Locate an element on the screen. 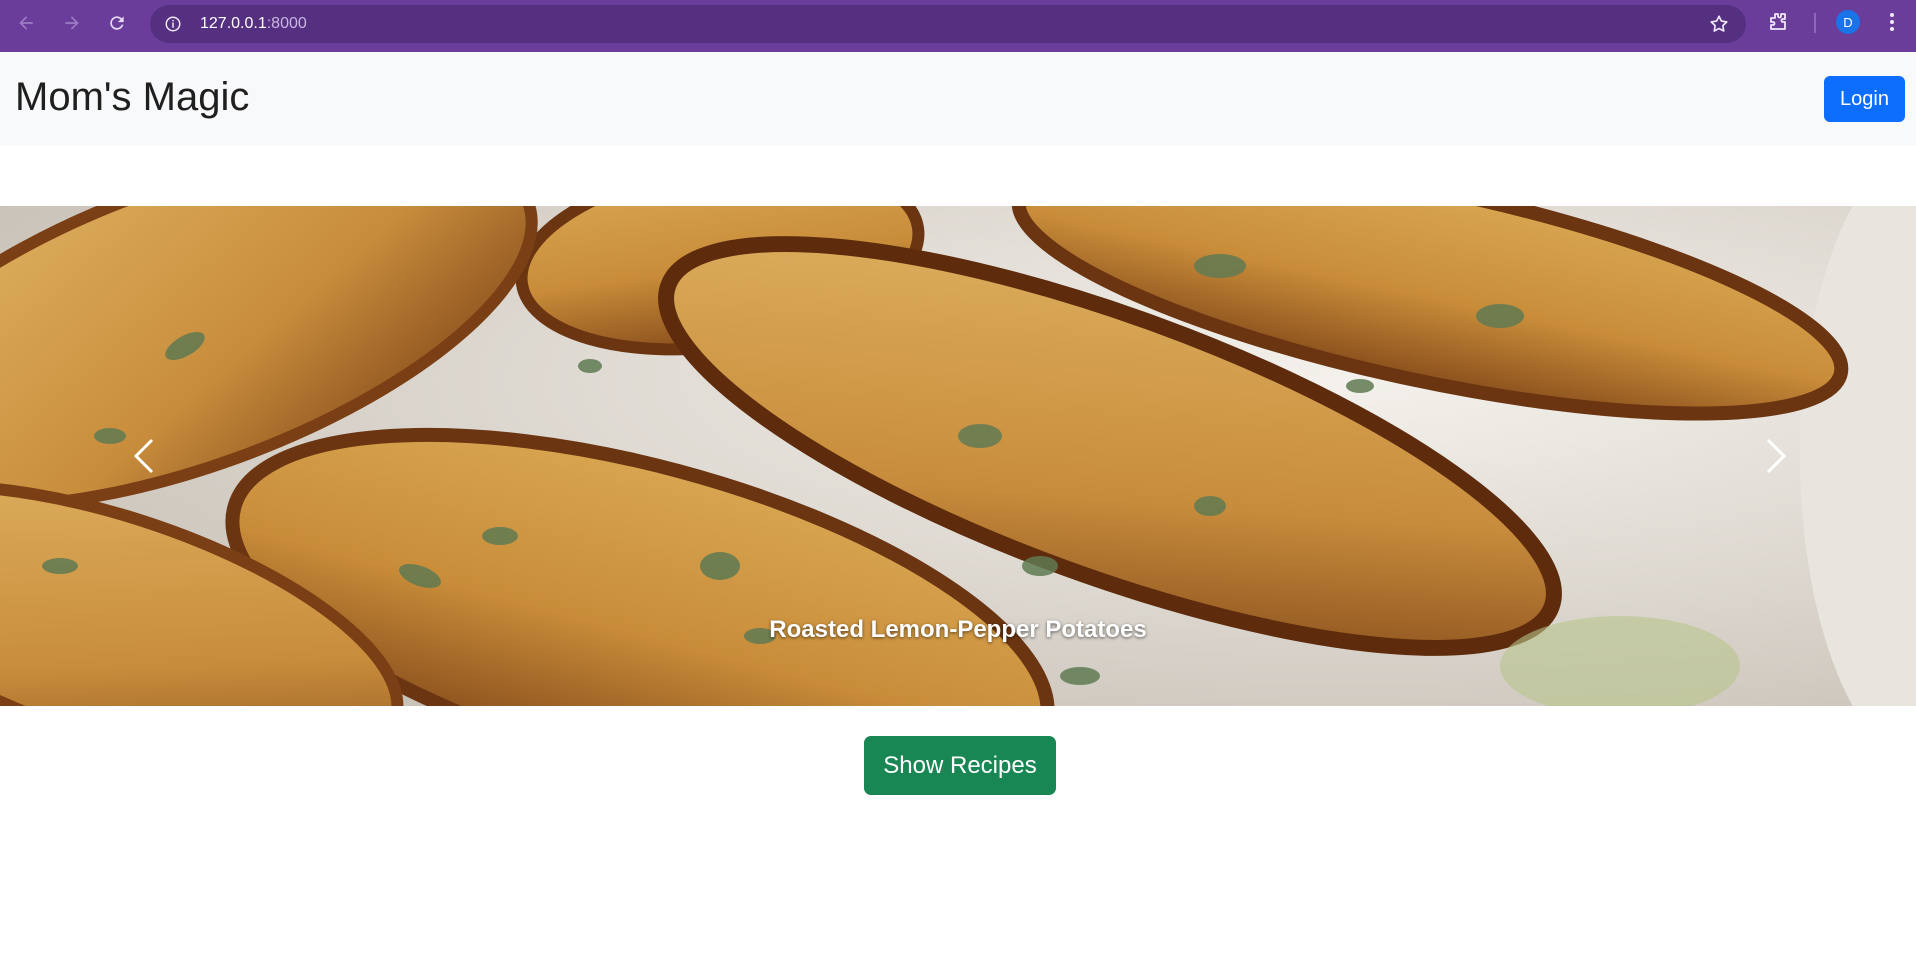  forward-button is located at coordinates (72, 23).